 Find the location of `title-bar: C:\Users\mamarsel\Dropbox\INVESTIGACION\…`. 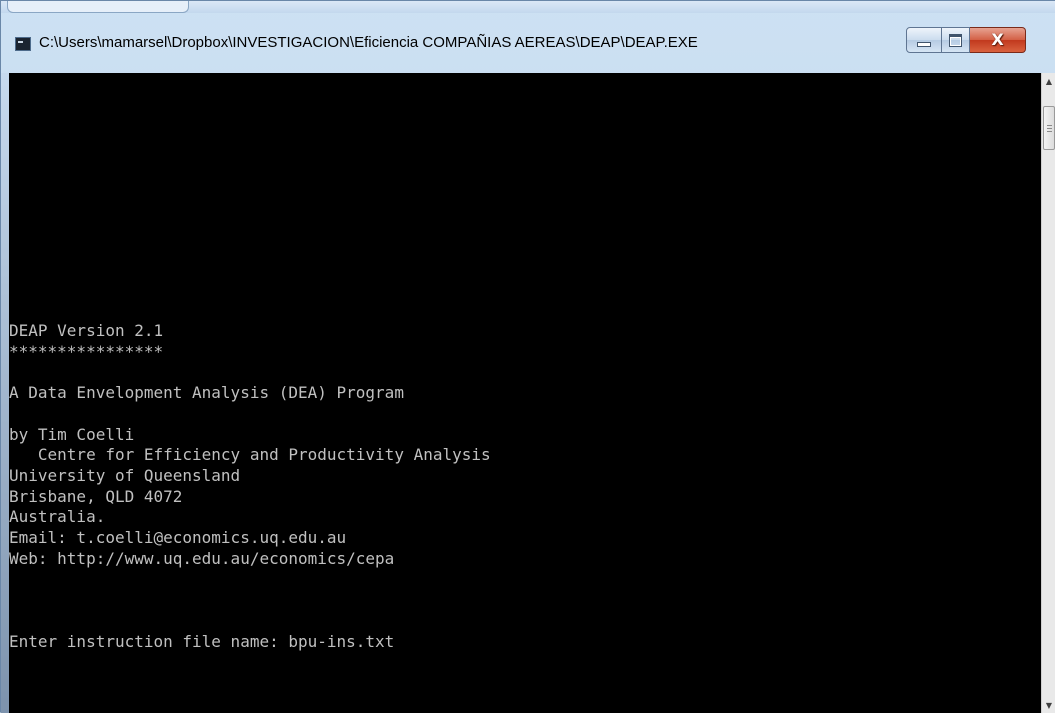

title-bar: C:\Users\mamarsel\Dropbox\INVESTIGACION\… is located at coordinates (528, 43).